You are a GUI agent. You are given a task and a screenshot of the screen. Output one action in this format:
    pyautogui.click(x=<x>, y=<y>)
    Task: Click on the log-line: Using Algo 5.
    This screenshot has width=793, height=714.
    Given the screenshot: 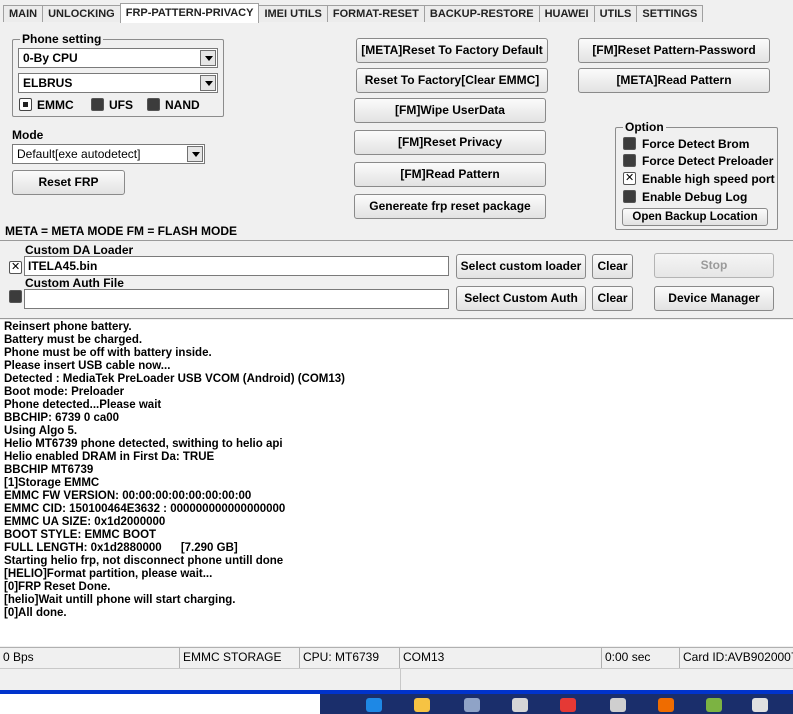 What is the action you would take?
    pyautogui.click(x=41, y=431)
    